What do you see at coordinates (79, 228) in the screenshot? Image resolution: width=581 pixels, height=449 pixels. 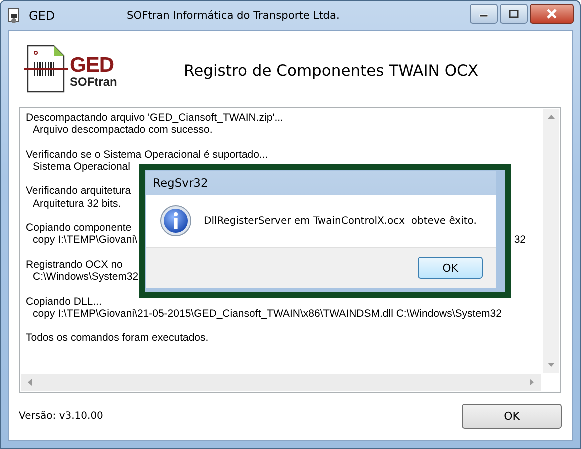 I see `log-line: Copiando componente` at bounding box center [79, 228].